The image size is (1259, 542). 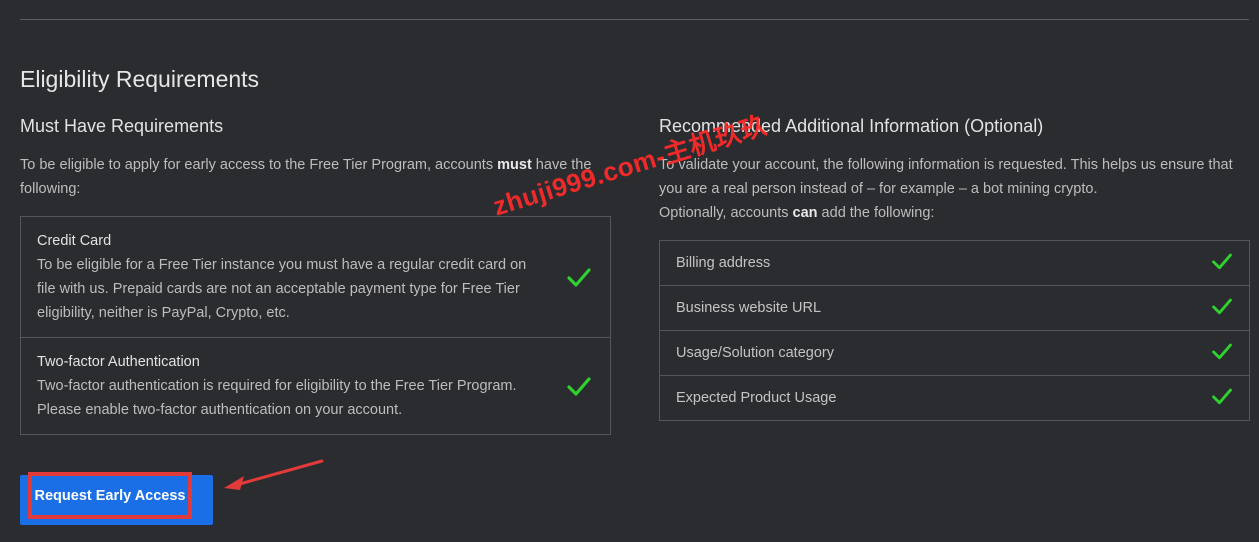 What do you see at coordinates (514, 165) in the screenshot?
I see `must-have-intro-bold: must` at bounding box center [514, 165].